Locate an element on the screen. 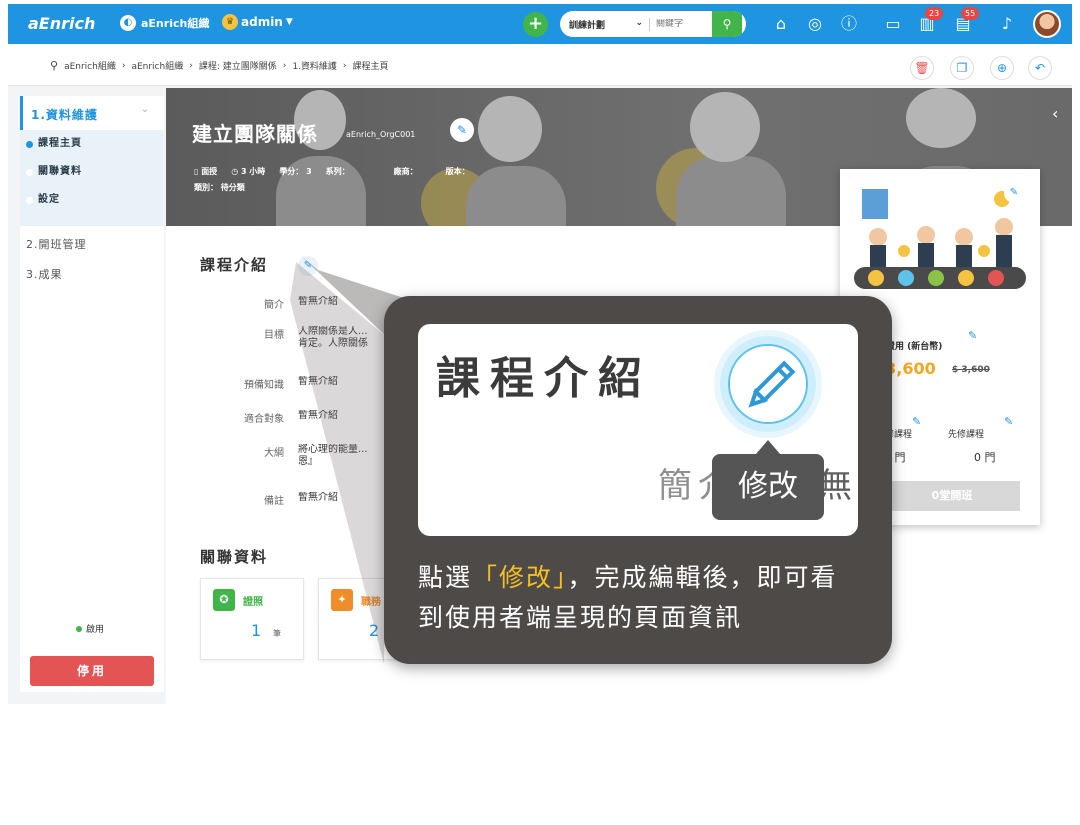 The width and height of the screenshot is (1080, 825). field-label: 大綱 is located at coordinates (274, 453).